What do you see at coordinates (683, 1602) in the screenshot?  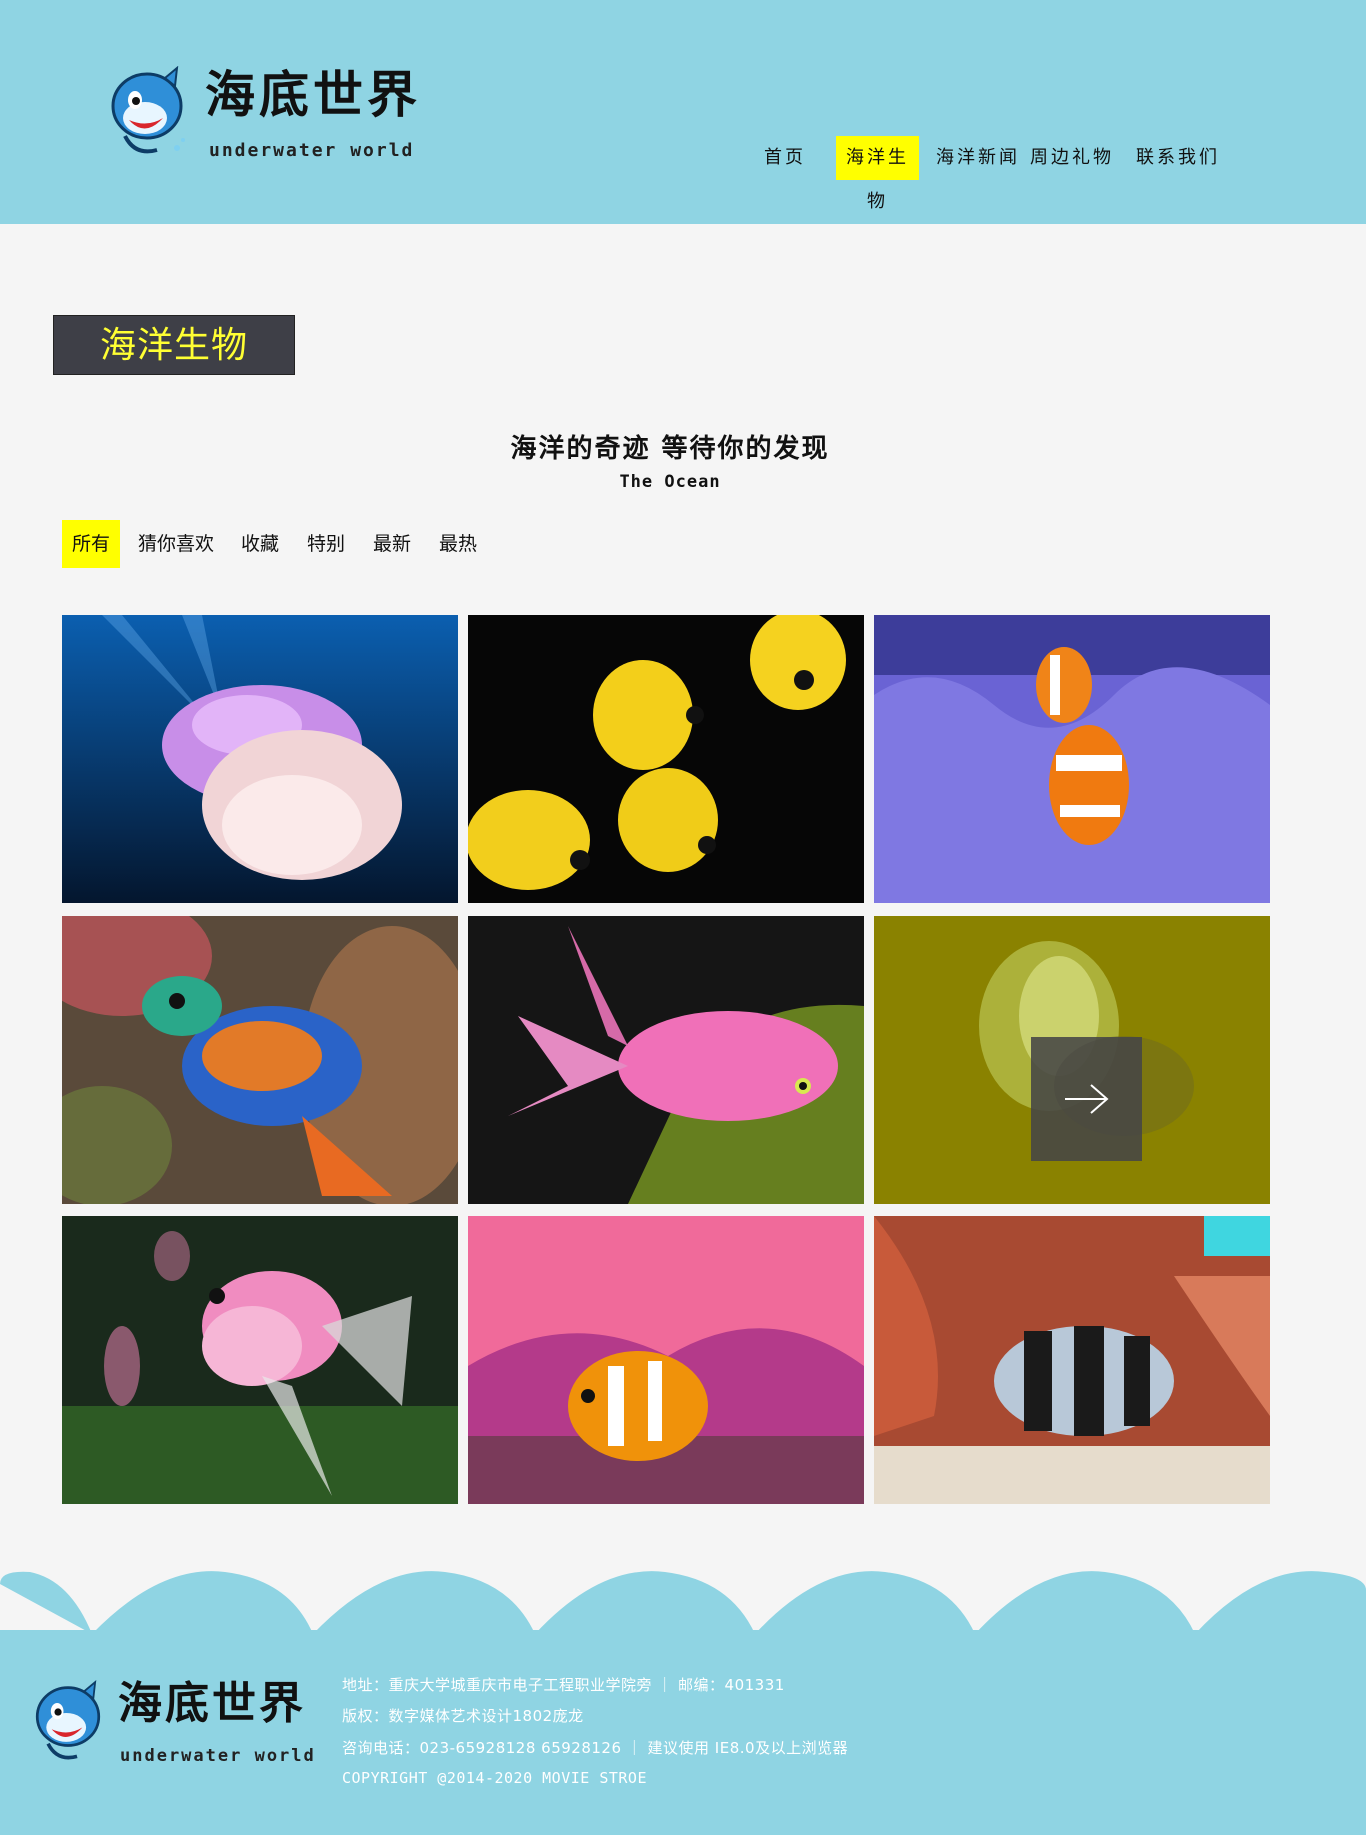 I see `wave-divider` at bounding box center [683, 1602].